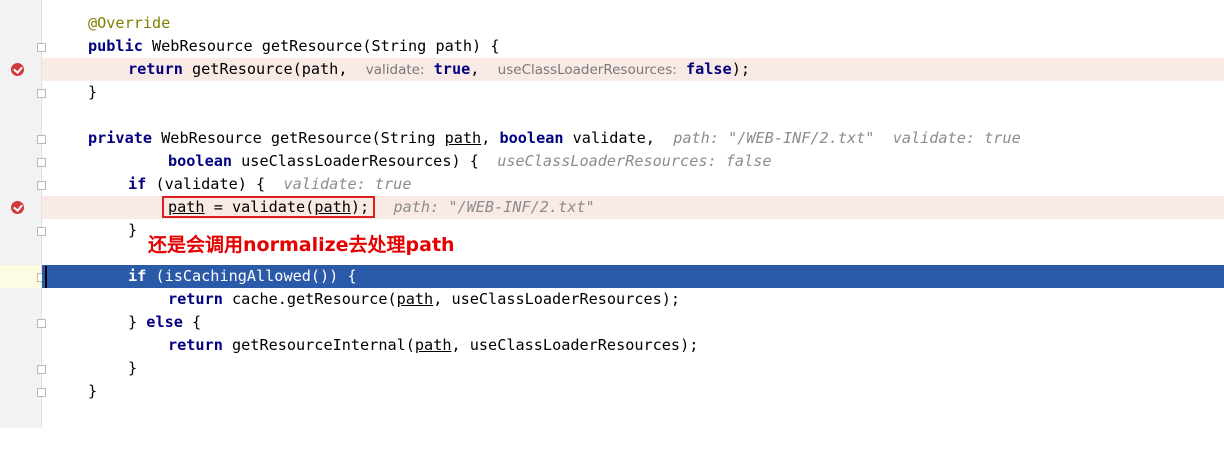 The height and width of the screenshot is (449, 1224). Describe the element at coordinates (847, 138) in the screenshot. I see `inline-debug-value: path: "/WEB-INF/2.txt" validate: true` at that location.